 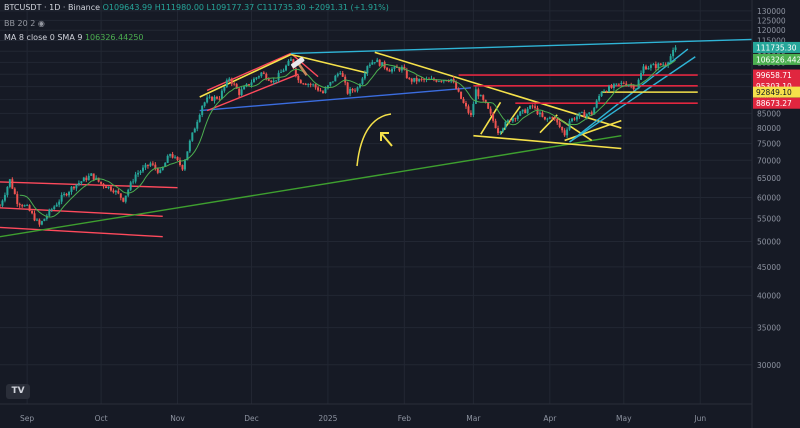 I want to click on tradingview-logo: TV, so click(x=18, y=391).